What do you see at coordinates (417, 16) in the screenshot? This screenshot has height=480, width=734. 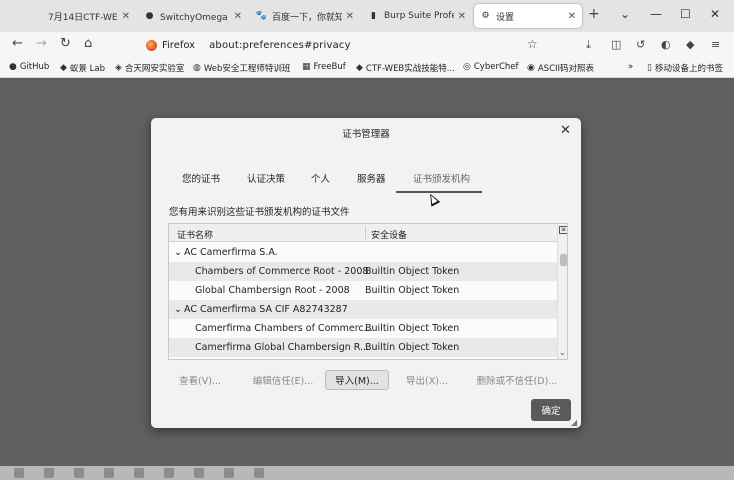 I see `browser-tab: ▮ Burp Suite Professional ✕` at bounding box center [417, 16].